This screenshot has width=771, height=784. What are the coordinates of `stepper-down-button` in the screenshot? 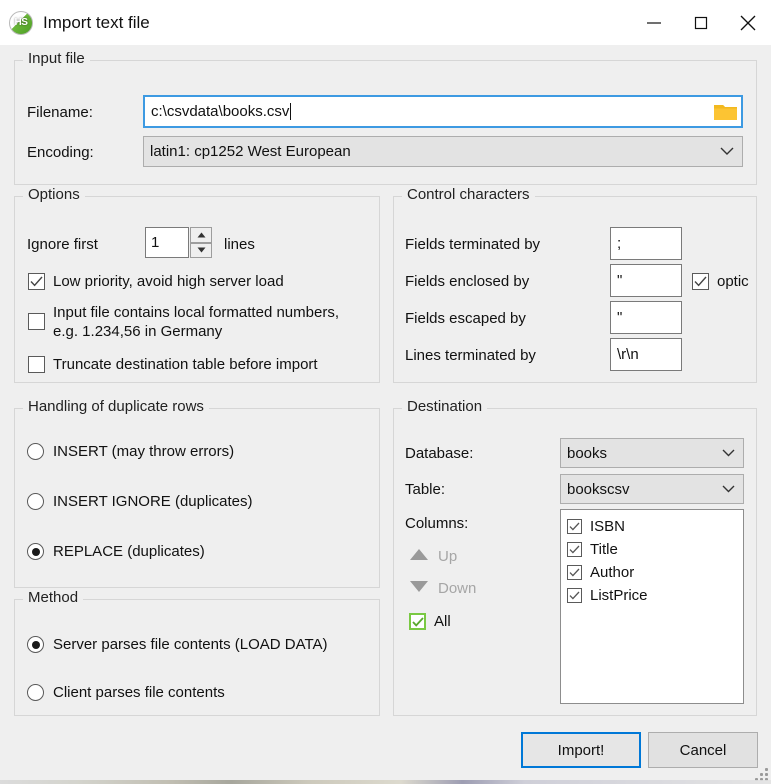 It's located at (201, 250).